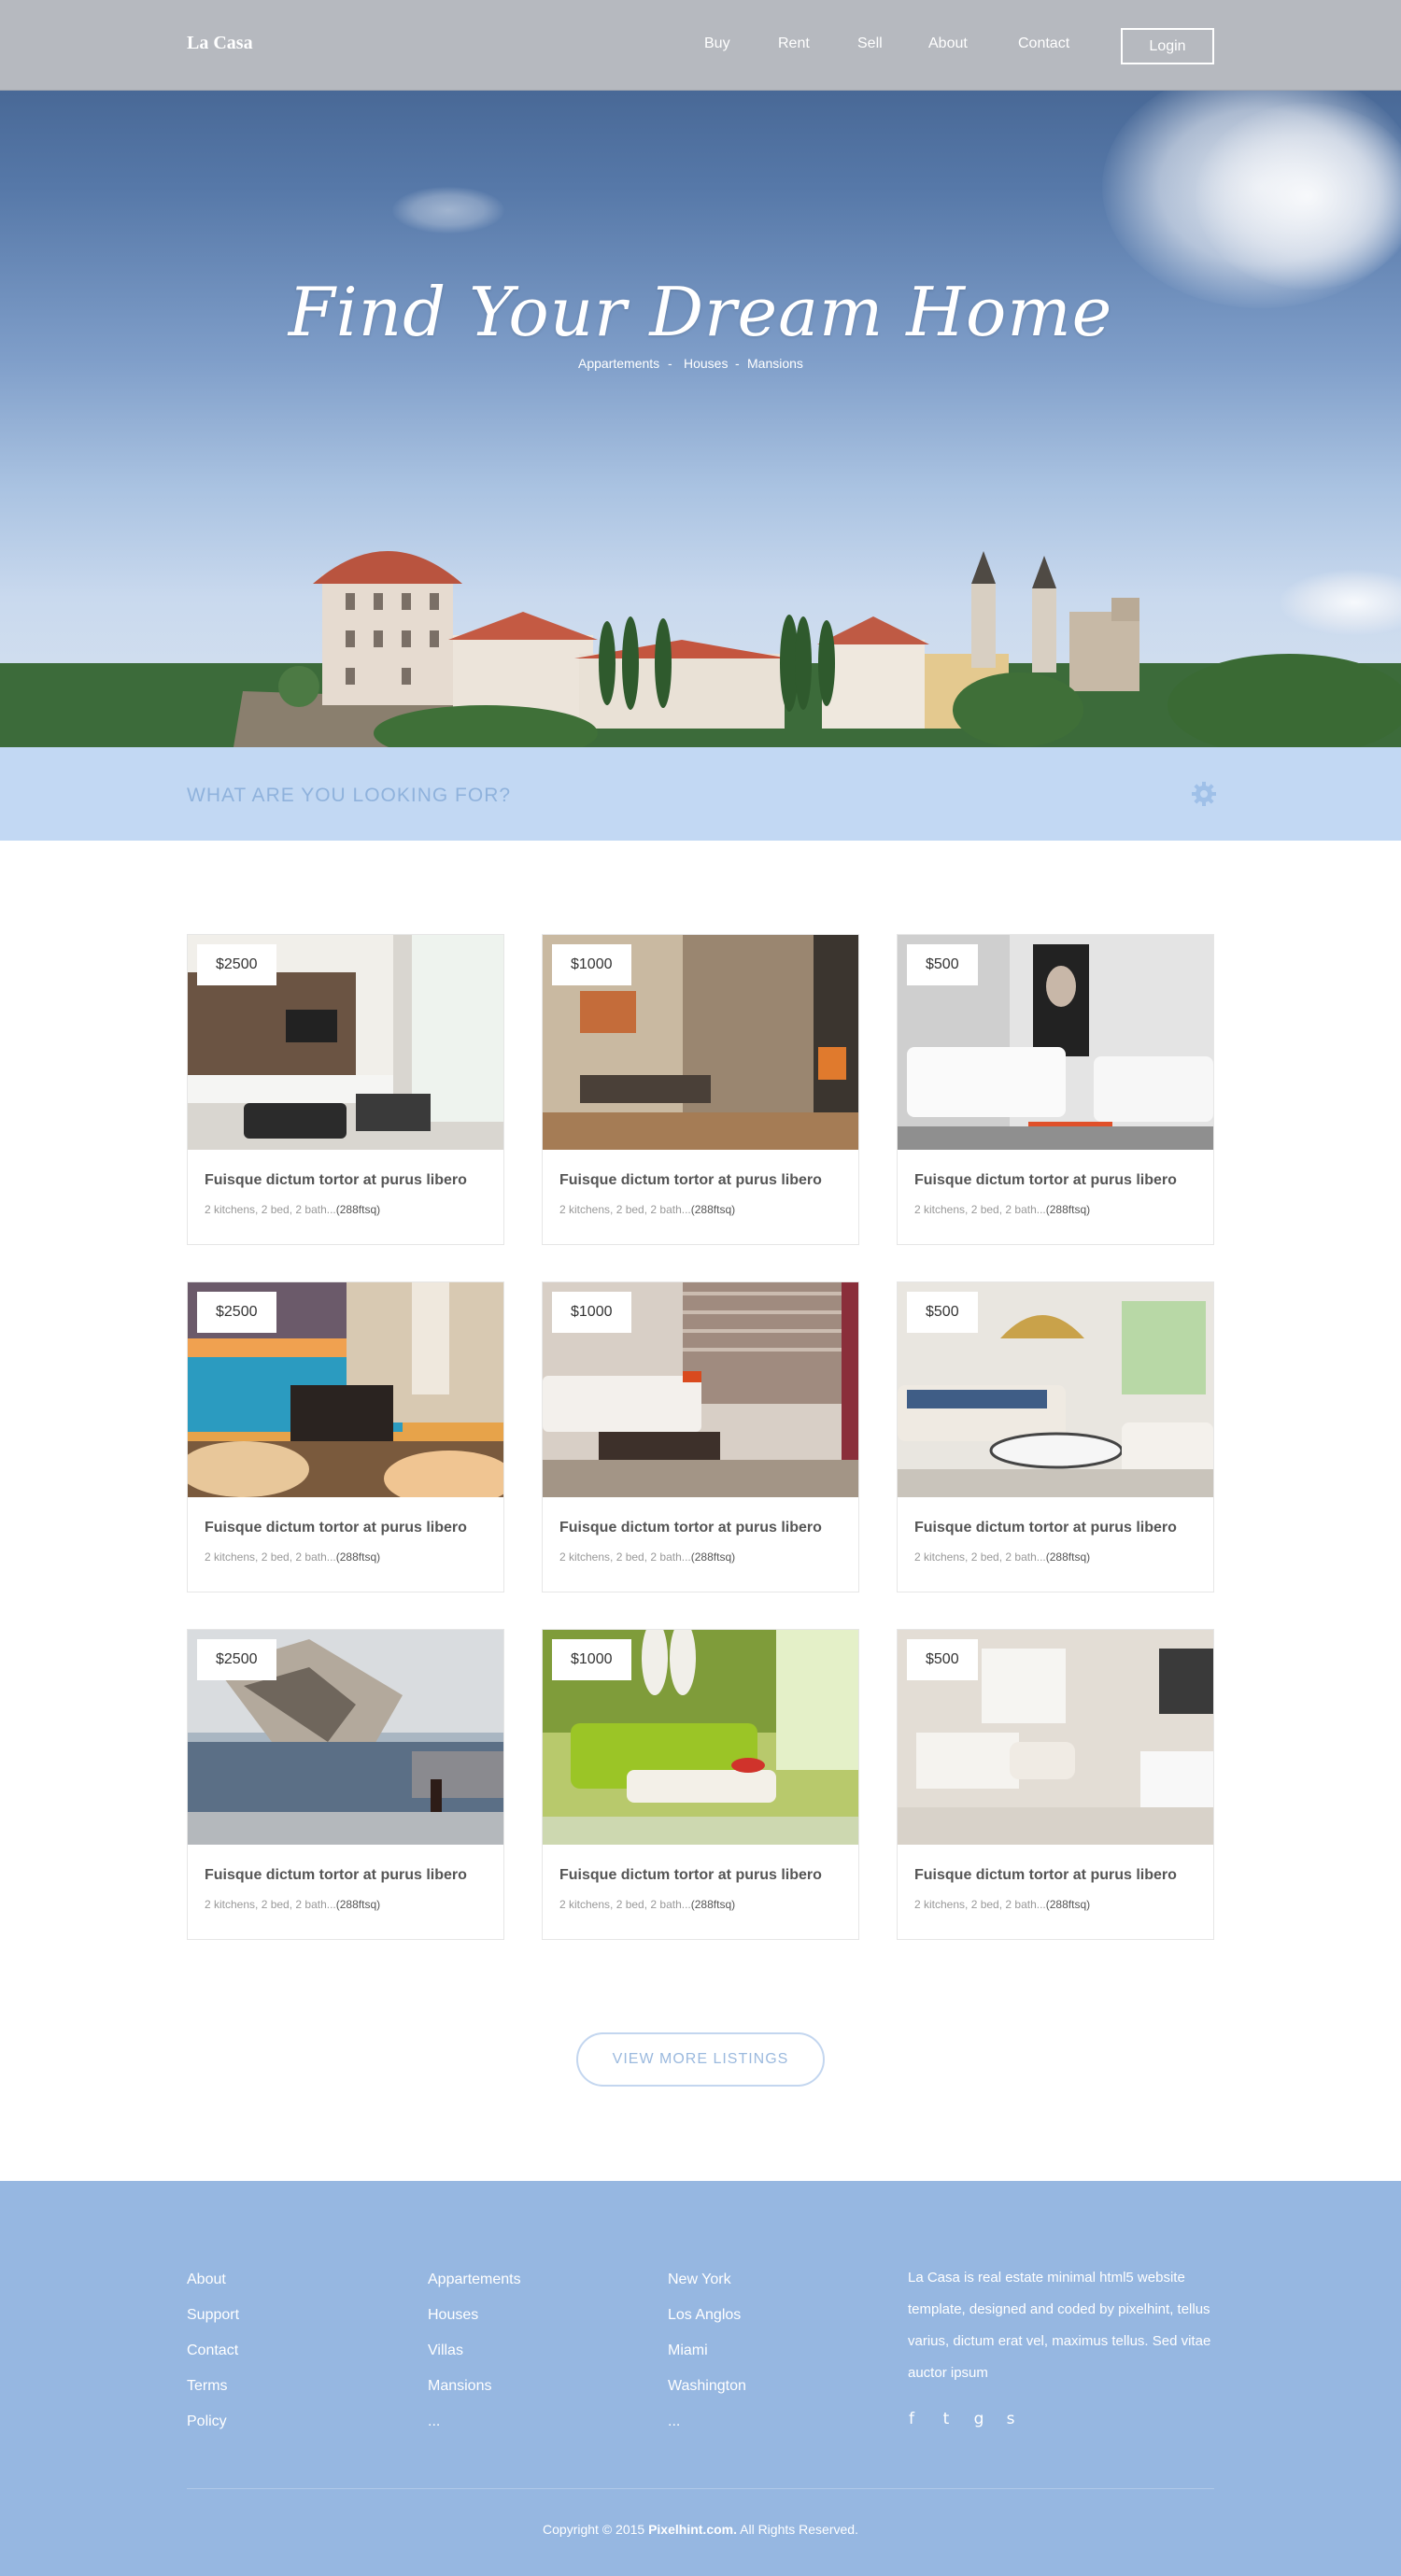 The width and height of the screenshot is (1401, 2576). I want to click on login-button: Login, so click(1167, 46).